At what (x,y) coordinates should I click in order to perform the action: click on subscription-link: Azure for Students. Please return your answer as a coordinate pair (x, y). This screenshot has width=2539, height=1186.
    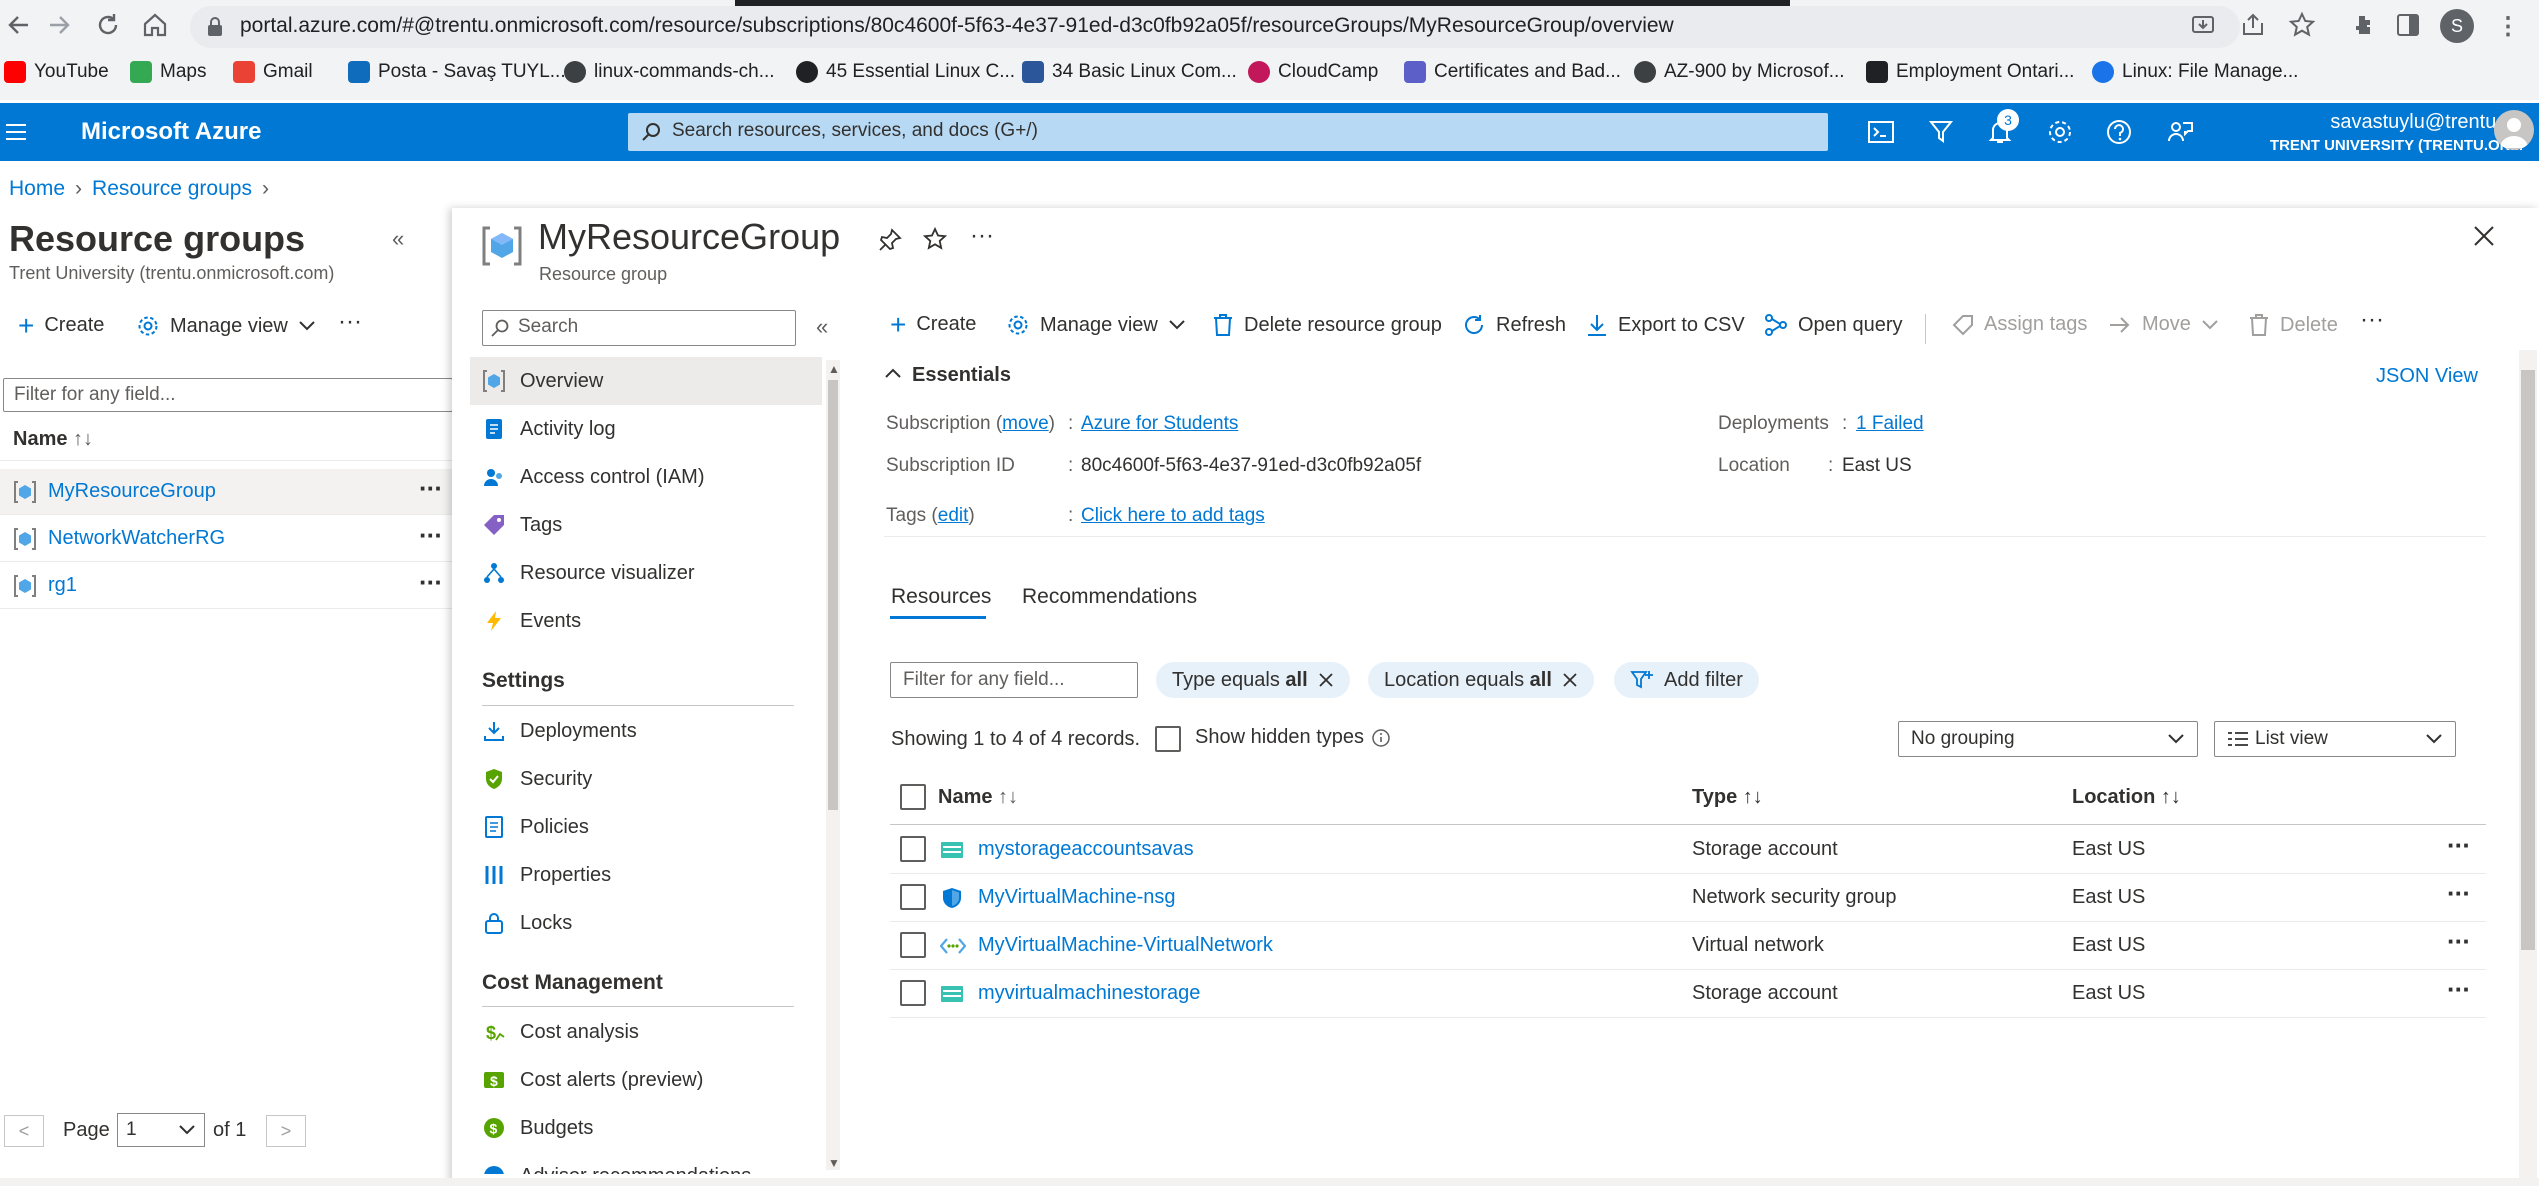
    Looking at the image, I should click on (1159, 424).